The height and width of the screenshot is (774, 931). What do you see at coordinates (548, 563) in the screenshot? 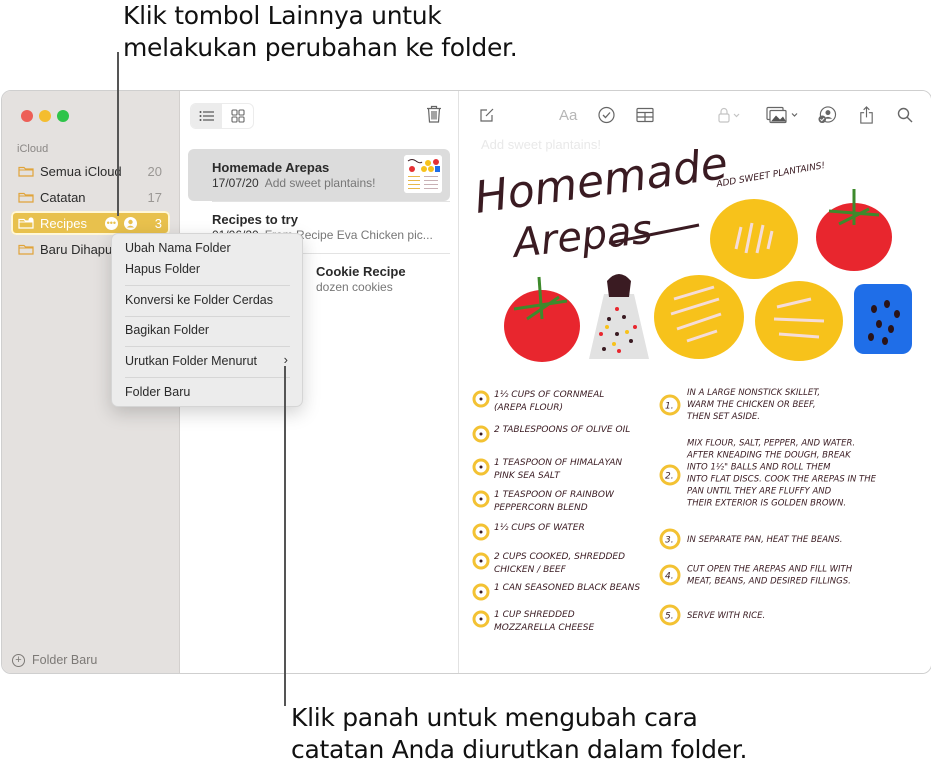
I see `ingredient-item: 2 CUPS COOKED, SHREDDED CHICKEN / BEEF` at bounding box center [548, 563].